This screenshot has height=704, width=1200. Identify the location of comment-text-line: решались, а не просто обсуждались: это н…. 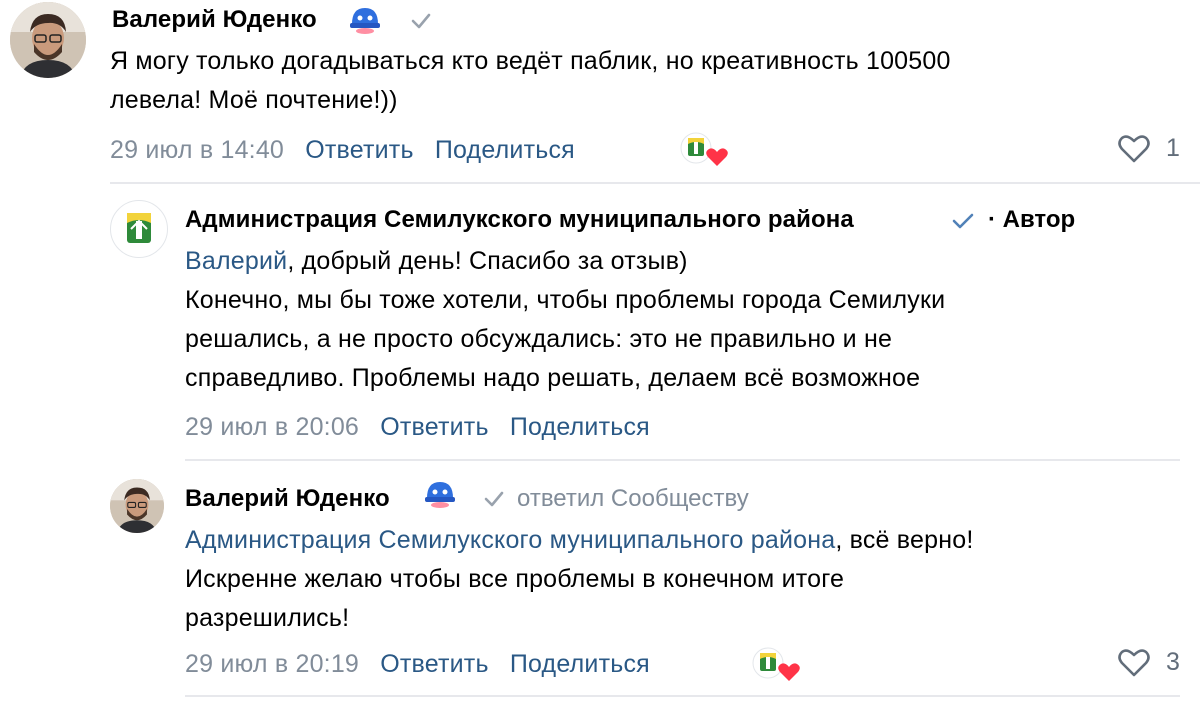
(539, 339).